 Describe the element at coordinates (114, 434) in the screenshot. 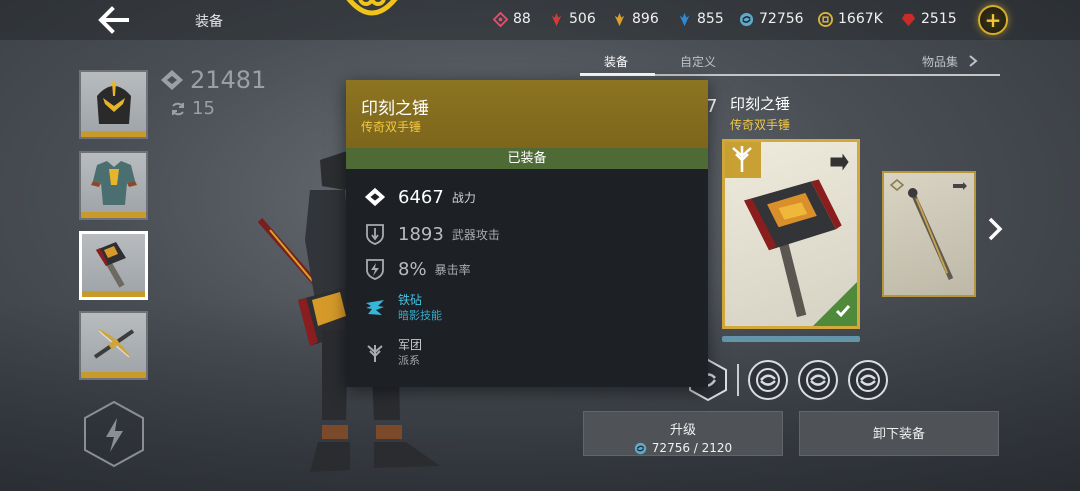

I see `slot-magic-locked` at that location.